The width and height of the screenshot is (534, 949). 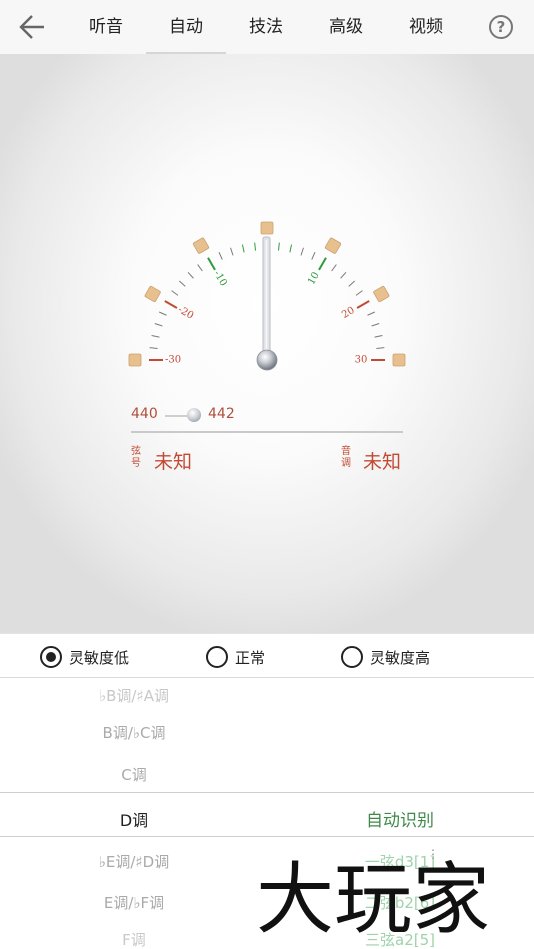 What do you see at coordinates (221, 414) in the screenshot?
I see `reference-high-value: 442` at bounding box center [221, 414].